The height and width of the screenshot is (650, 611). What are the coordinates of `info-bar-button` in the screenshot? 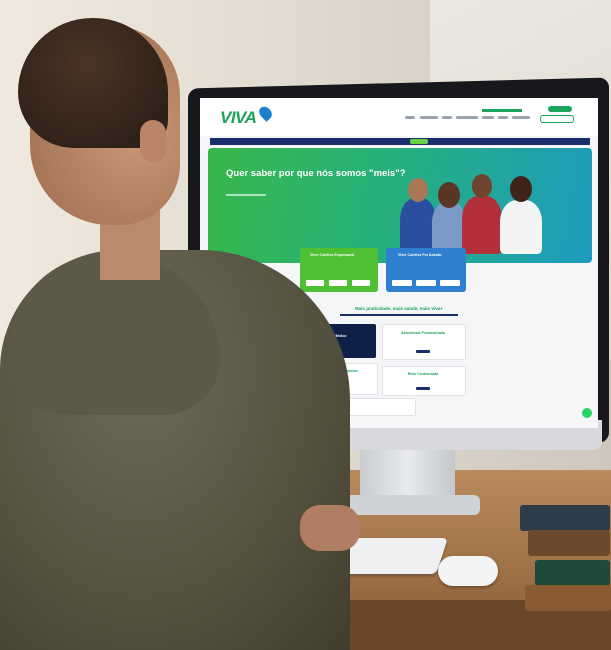 It's located at (419, 141).